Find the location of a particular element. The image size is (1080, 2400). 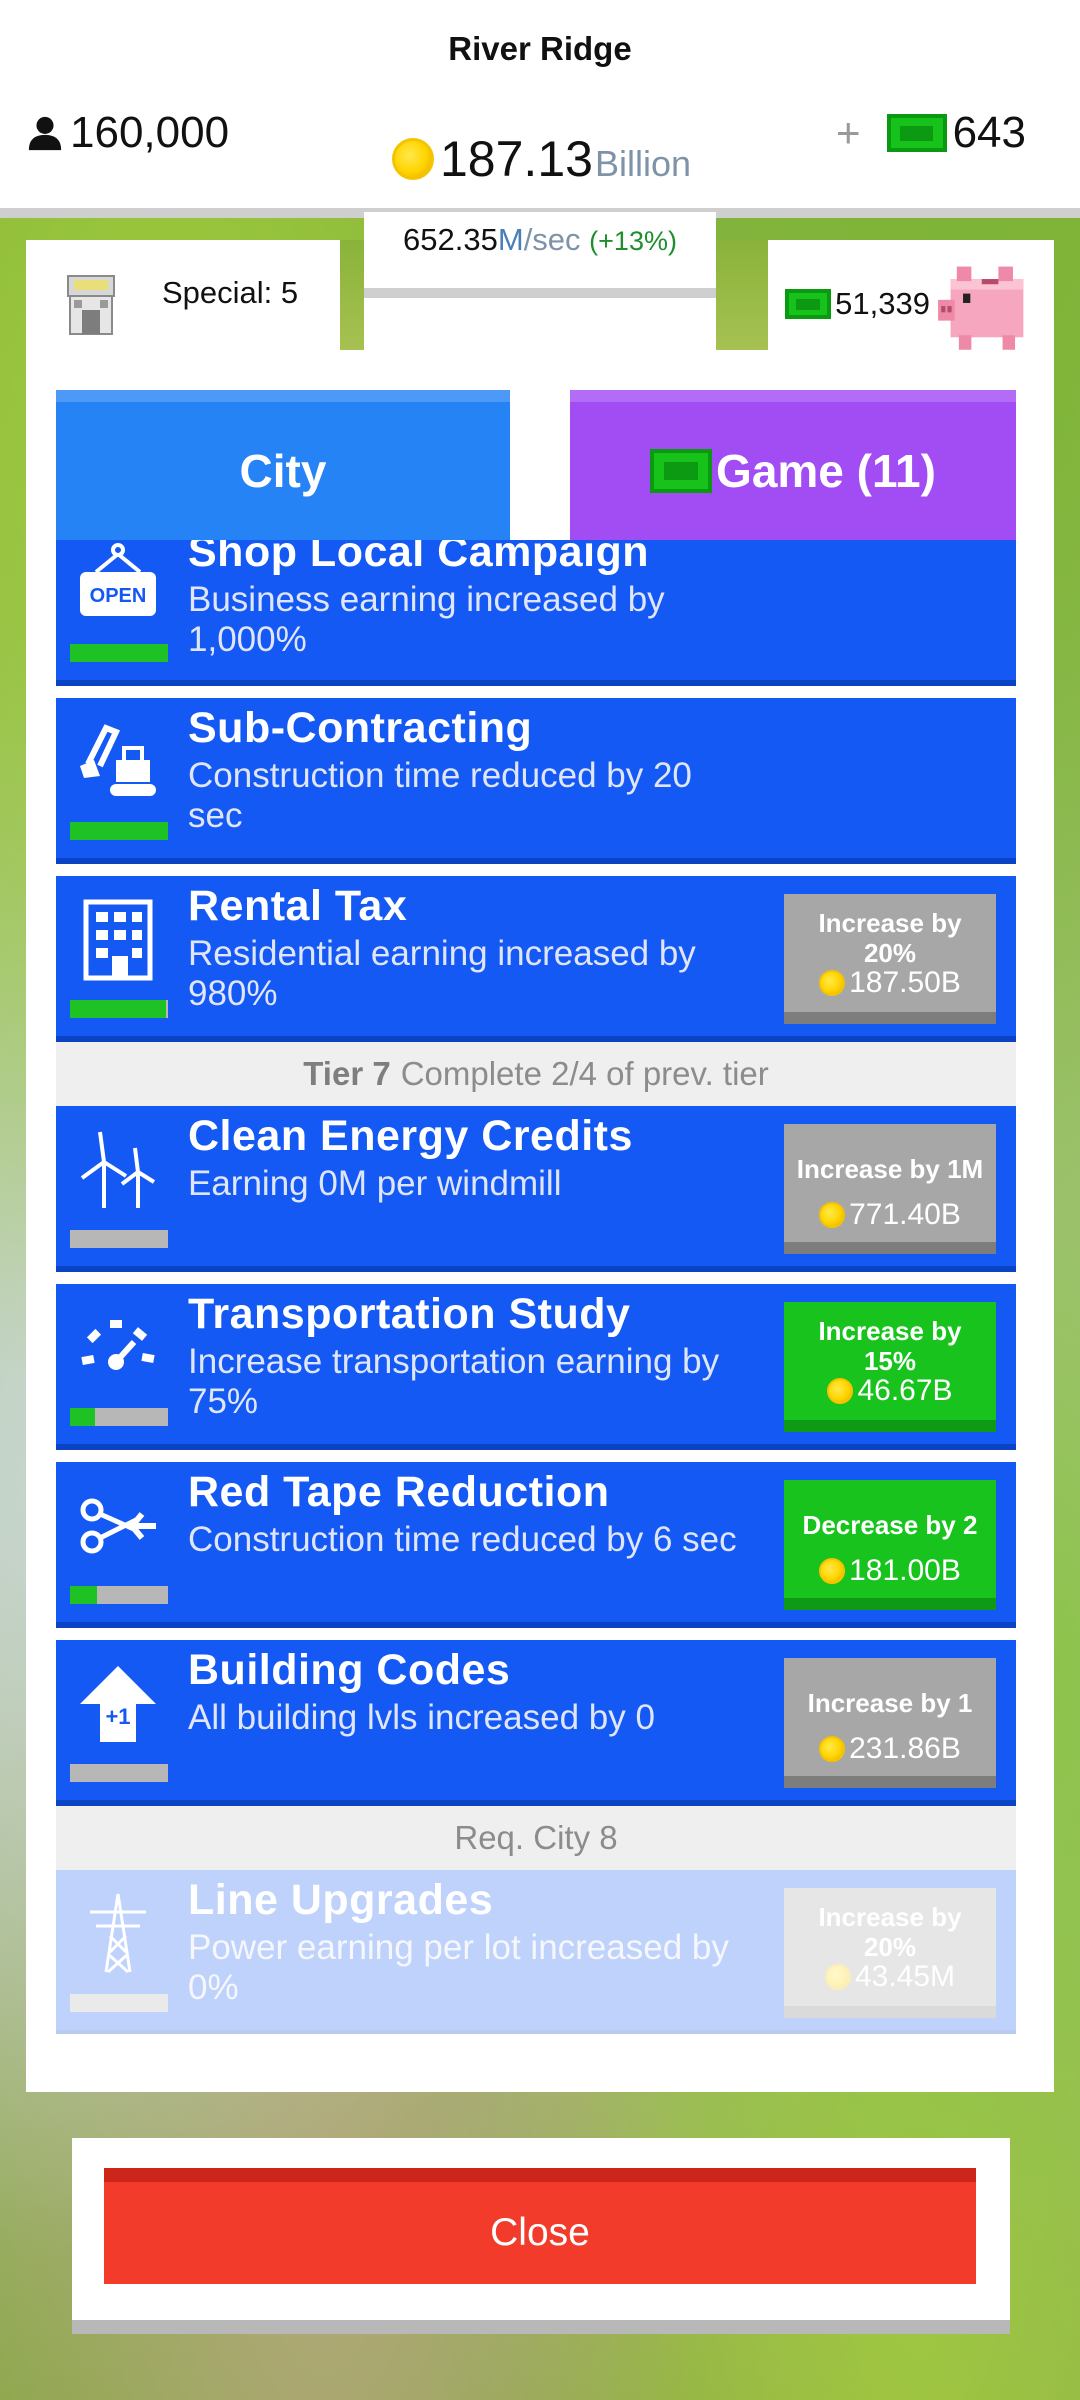

cash-display: + 643 is located at coordinates (931, 133).